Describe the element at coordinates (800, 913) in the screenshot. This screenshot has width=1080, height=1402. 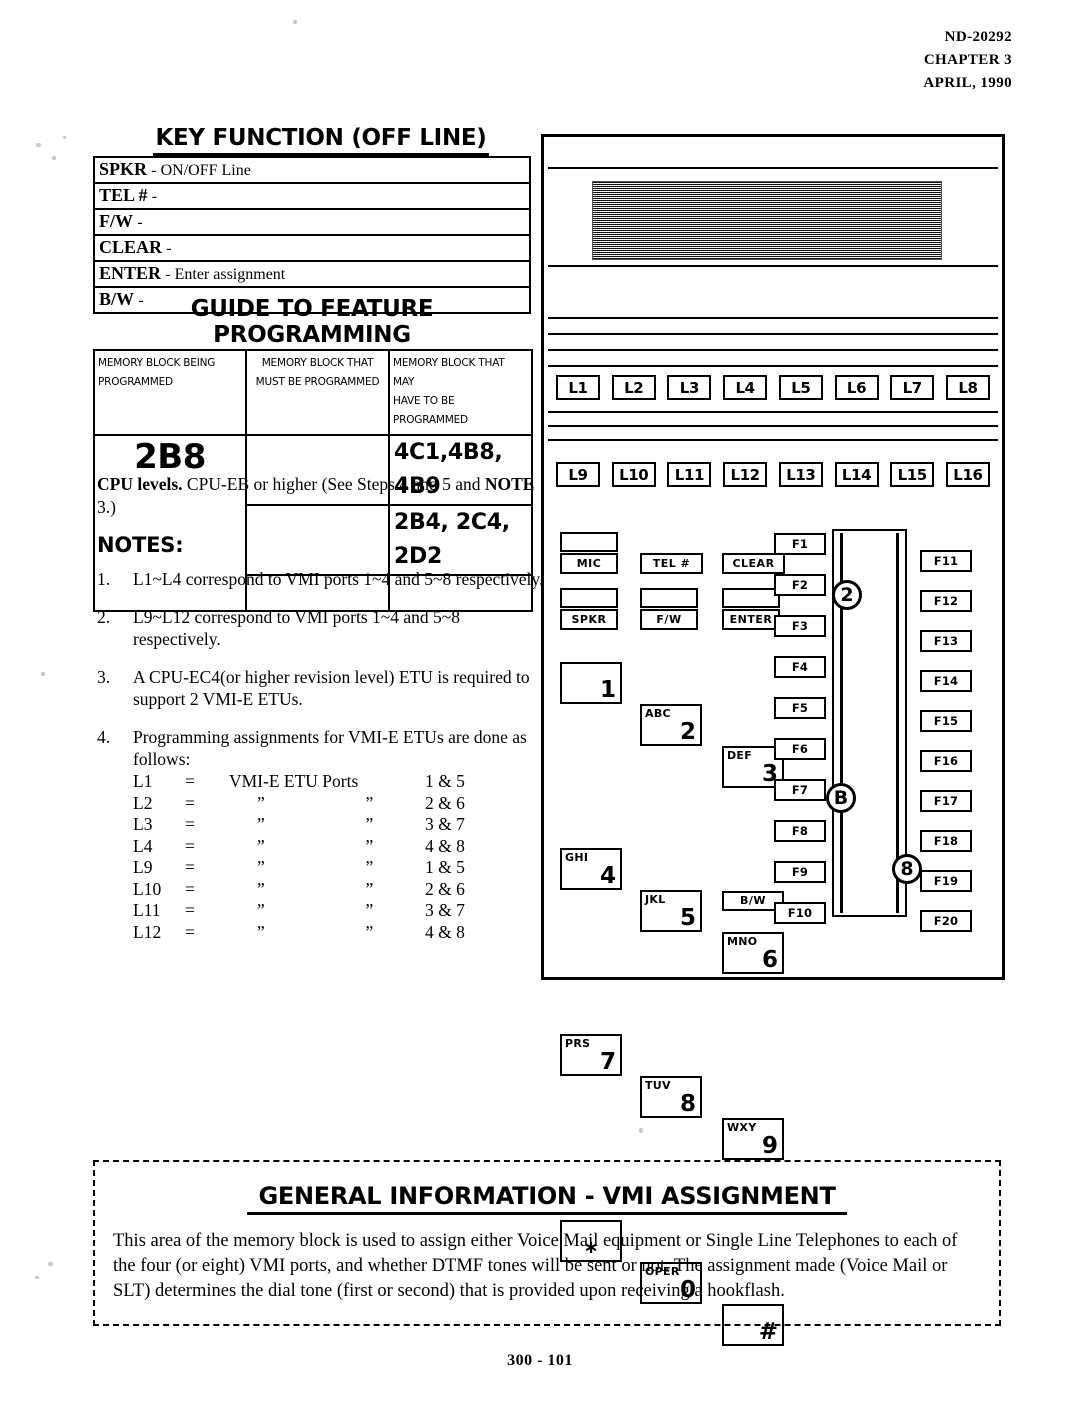
I see `function-key-f10: F10` at that location.